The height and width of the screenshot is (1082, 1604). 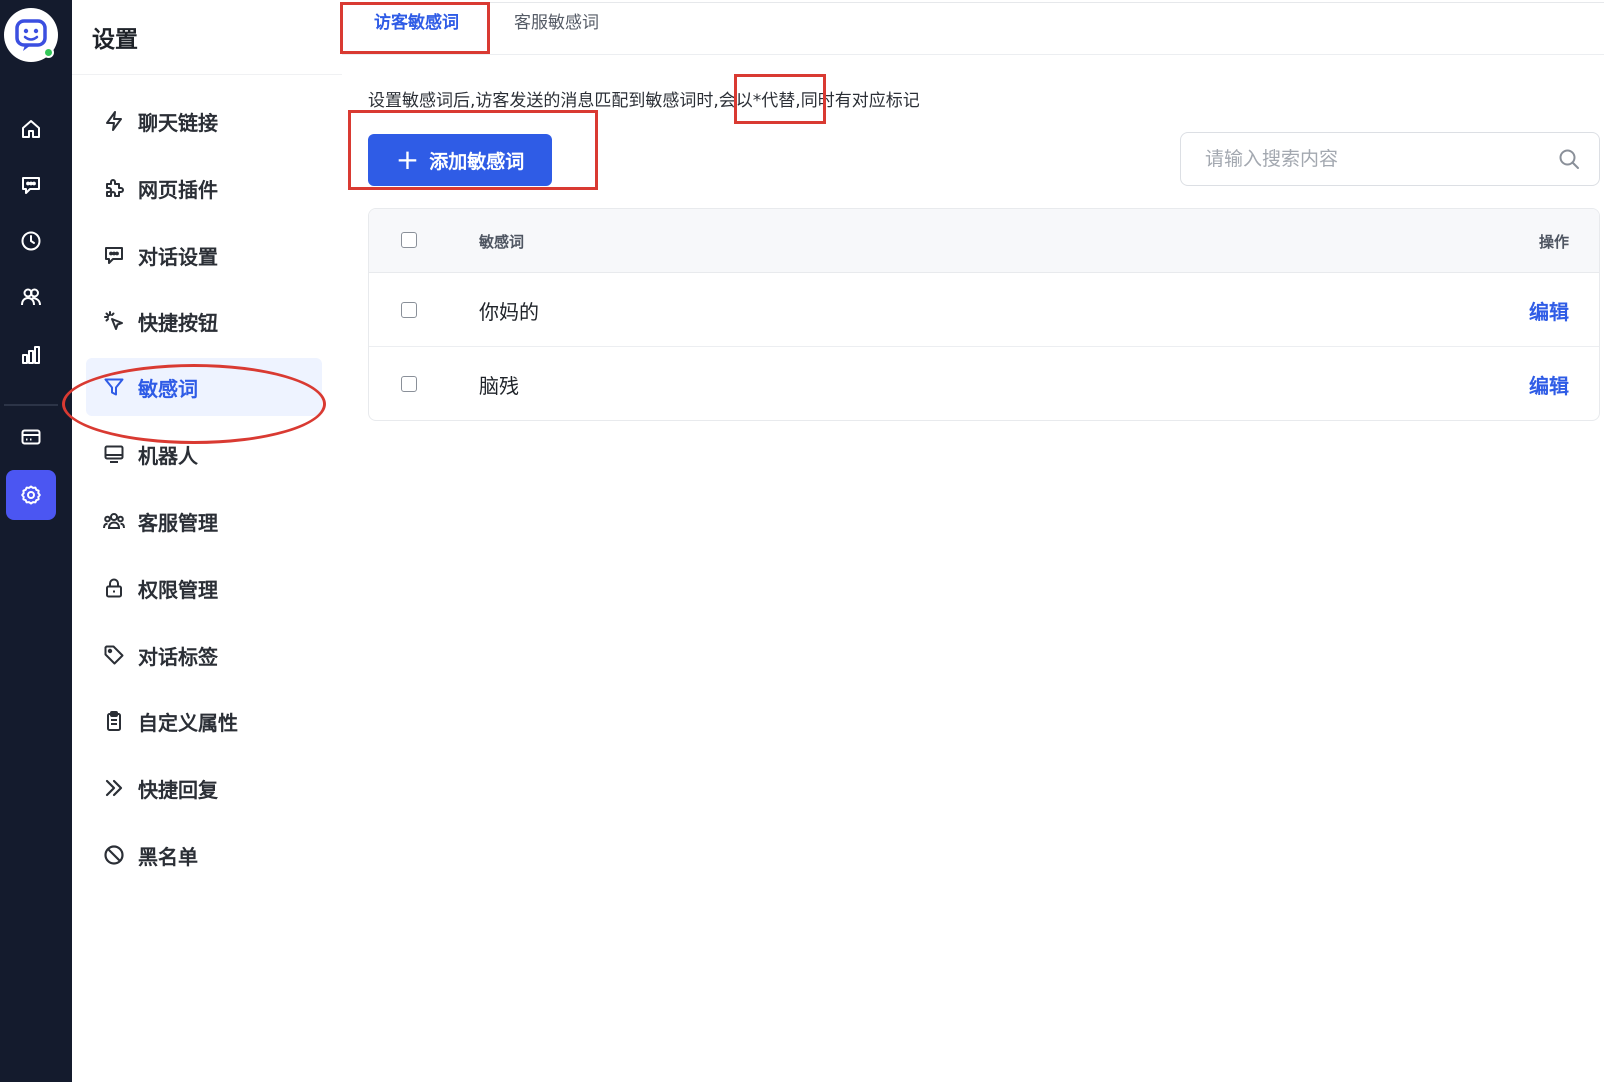 I want to click on settings-icon, so click(x=31, y=495).